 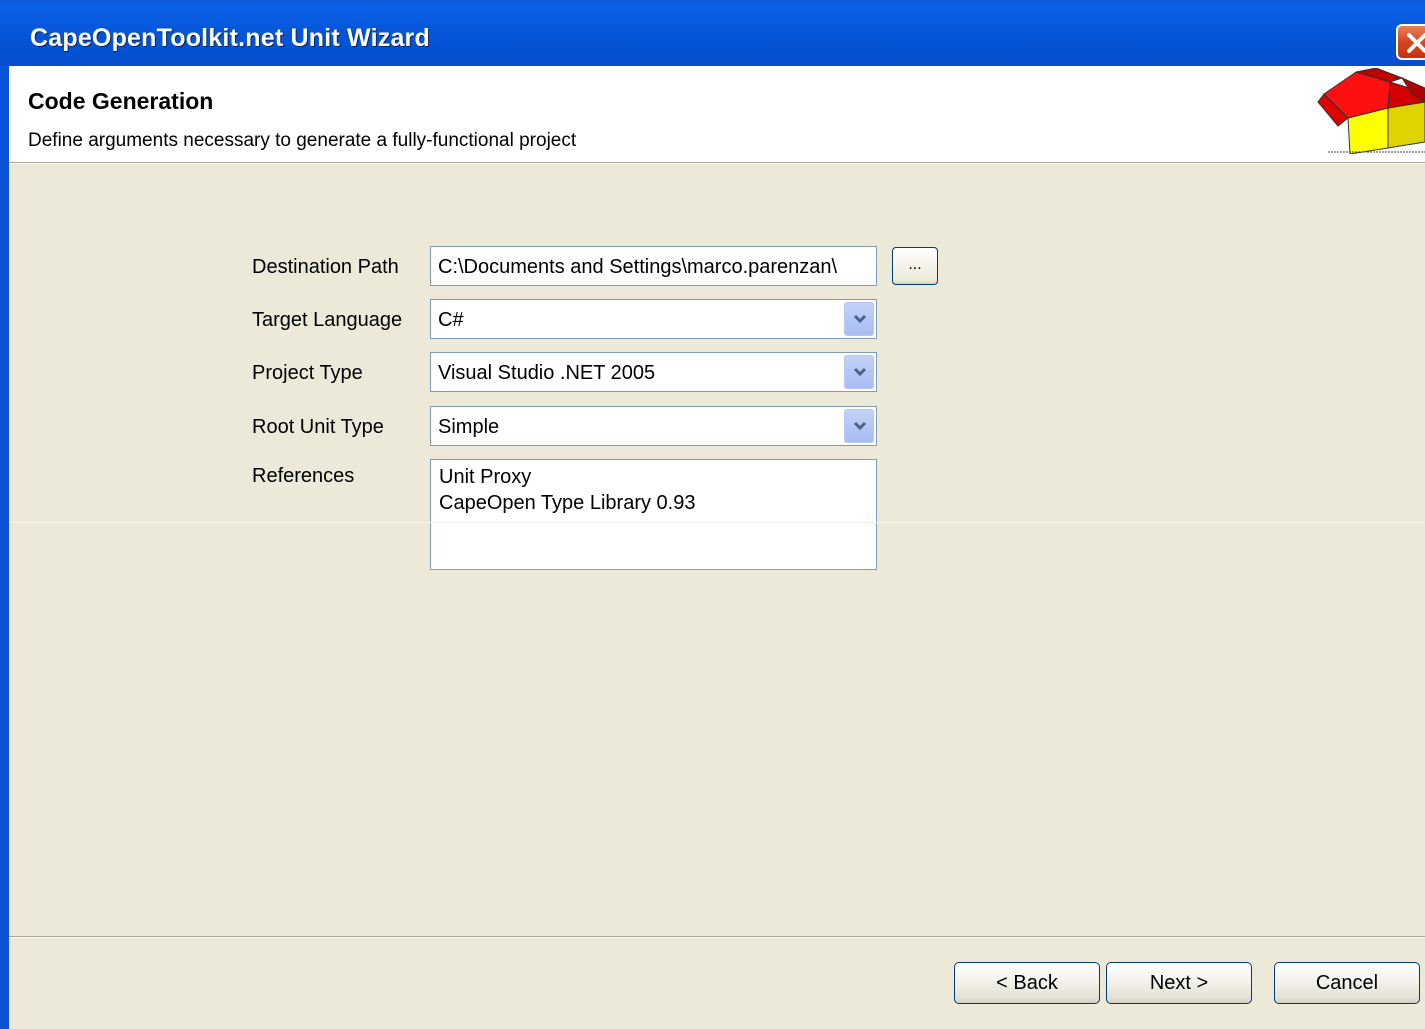 I want to click on list-item: Unit Proxy, so click(x=657, y=477).